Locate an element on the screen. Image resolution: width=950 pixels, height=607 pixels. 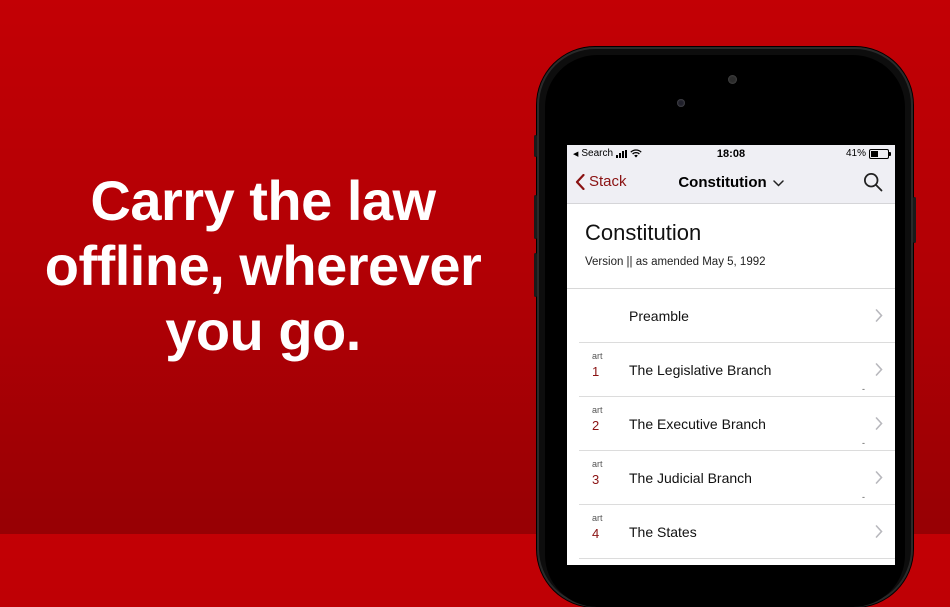
list-item: art 3 The Judicial Branch - is located at coordinates (731, 478).